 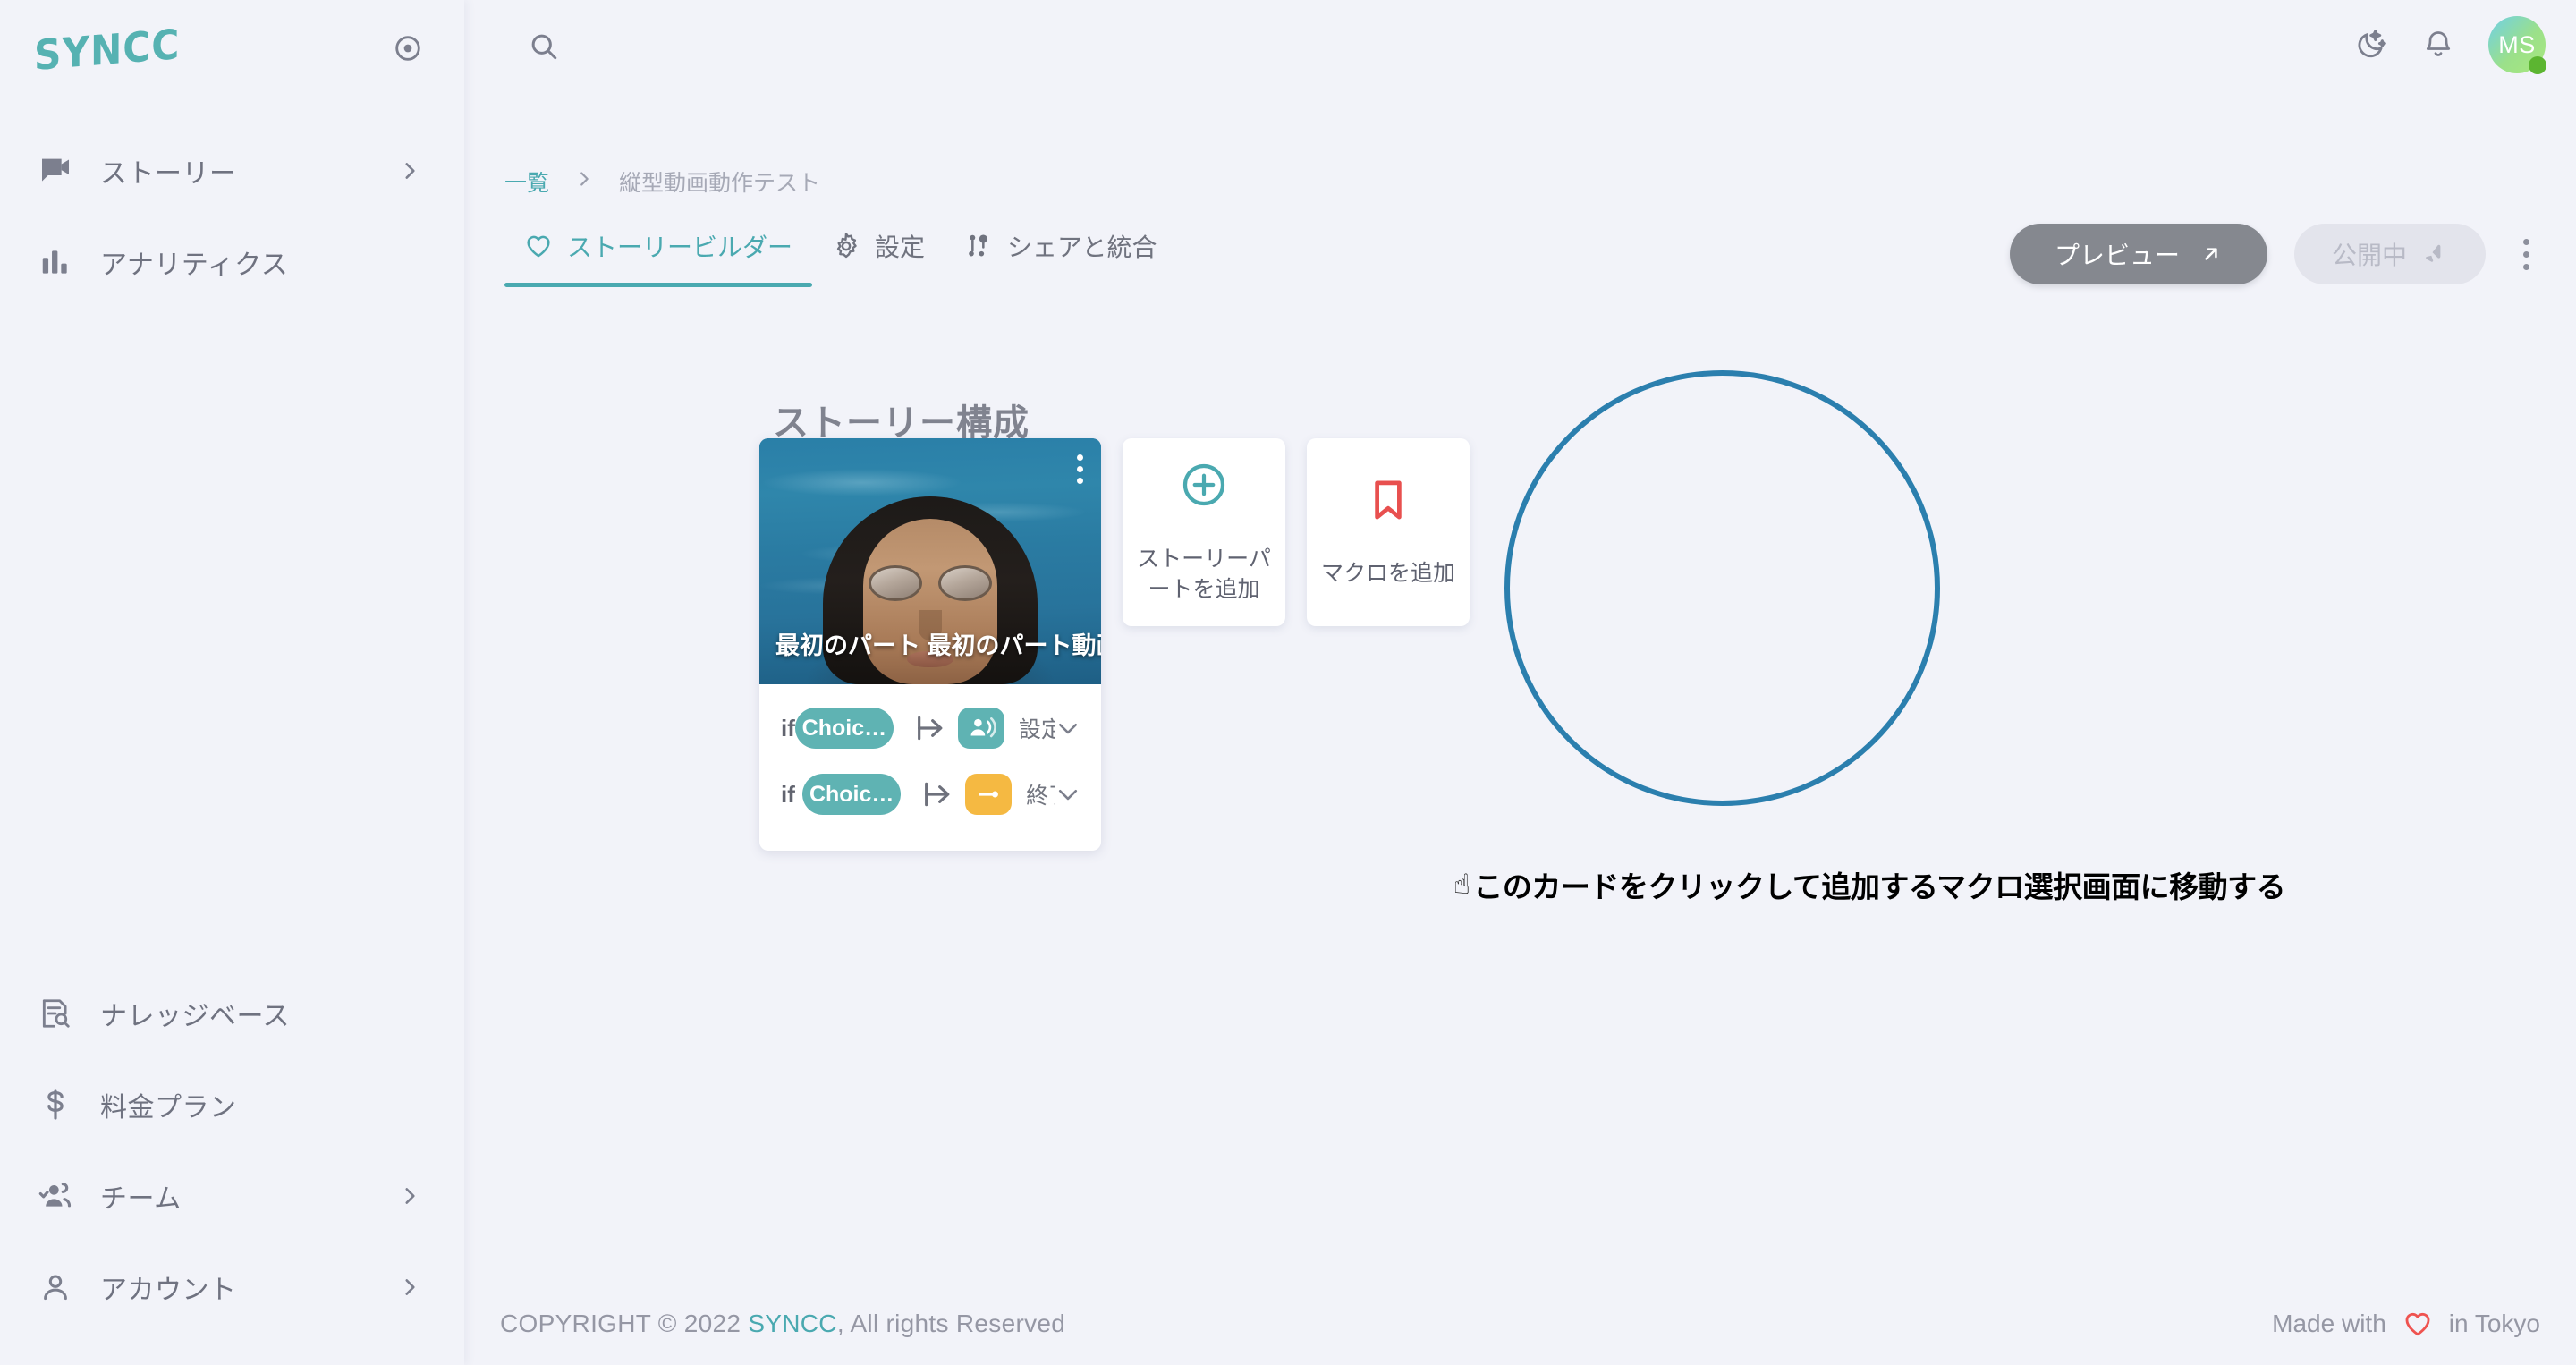 What do you see at coordinates (408, 50) in the screenshot?
I see `record-target-icon` at bounding box center [408, 50].